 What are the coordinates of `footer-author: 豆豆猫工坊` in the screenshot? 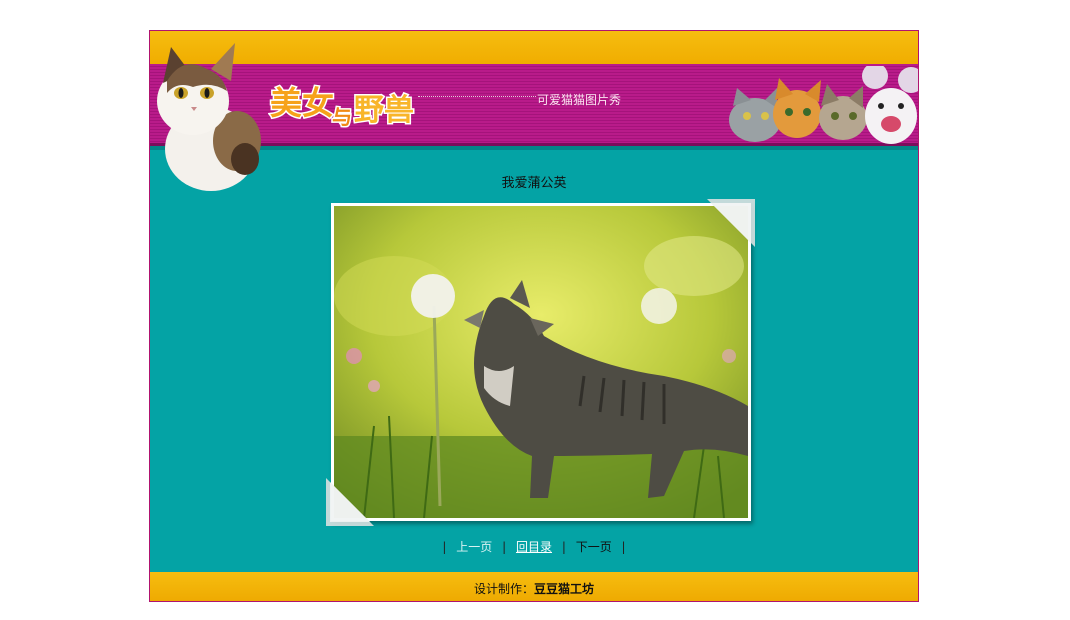 It's located at (564, 589).